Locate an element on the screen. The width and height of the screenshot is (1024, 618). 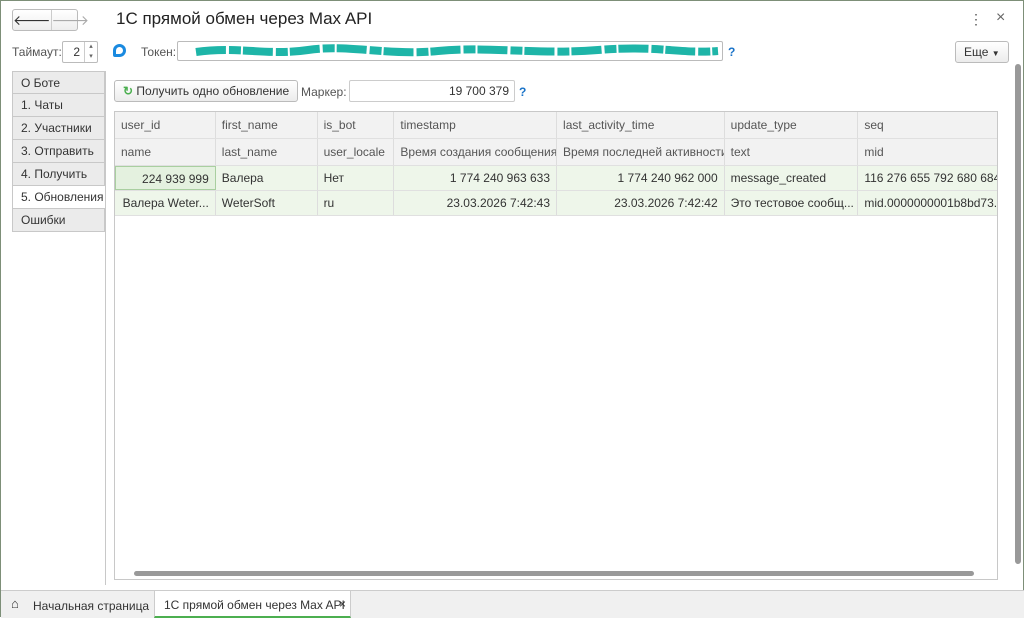
column-header: update_type is located at coordinates (792, 125).